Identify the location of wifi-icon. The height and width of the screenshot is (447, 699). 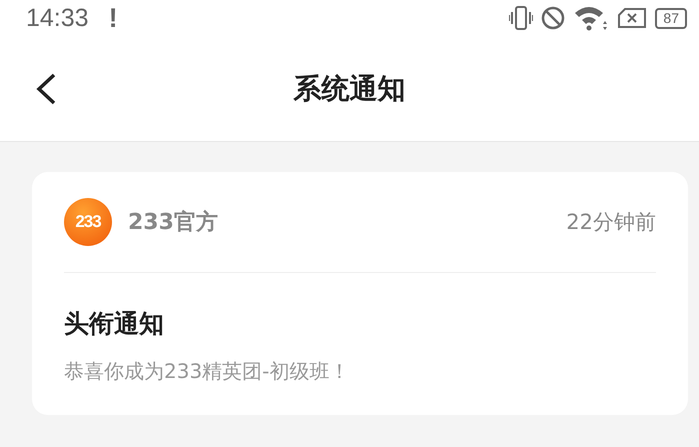
(591, 18).